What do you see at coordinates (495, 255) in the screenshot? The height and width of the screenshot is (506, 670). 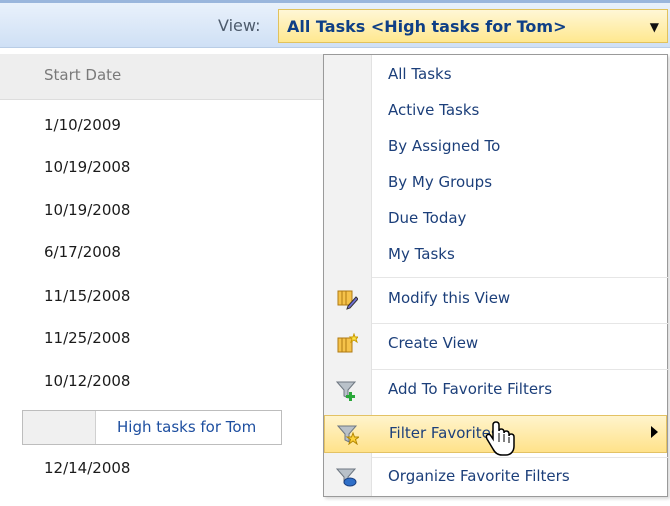 I see `menu-item-my-tasks: My Tasks` at bounding box center [495, 255].